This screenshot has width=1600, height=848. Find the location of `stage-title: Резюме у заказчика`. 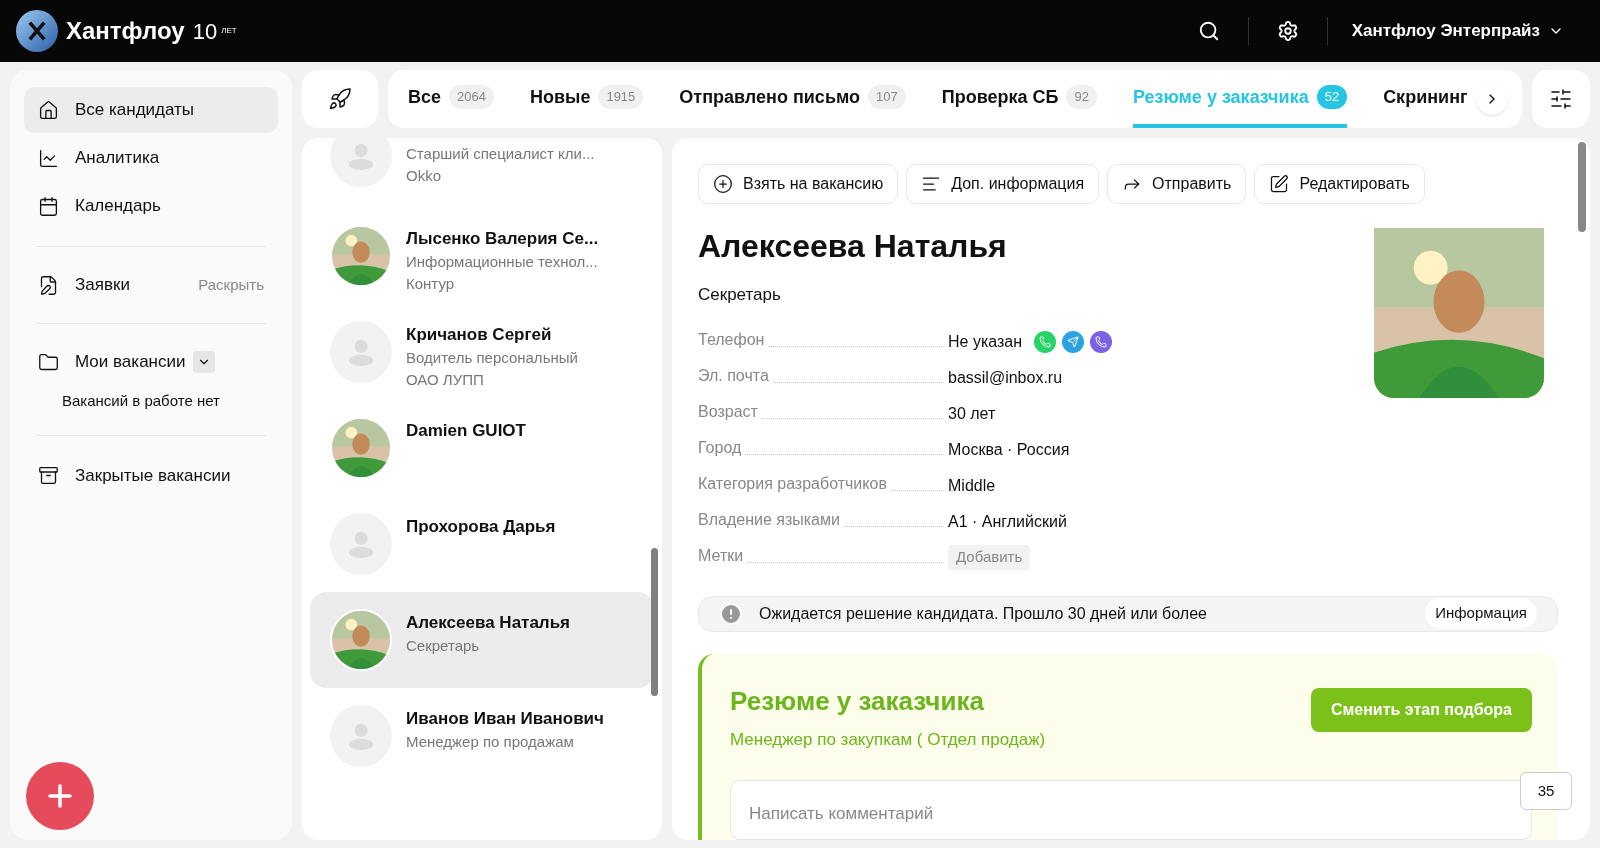

stage-title: Резюме у заказчика is located at coordinates (857, 701).